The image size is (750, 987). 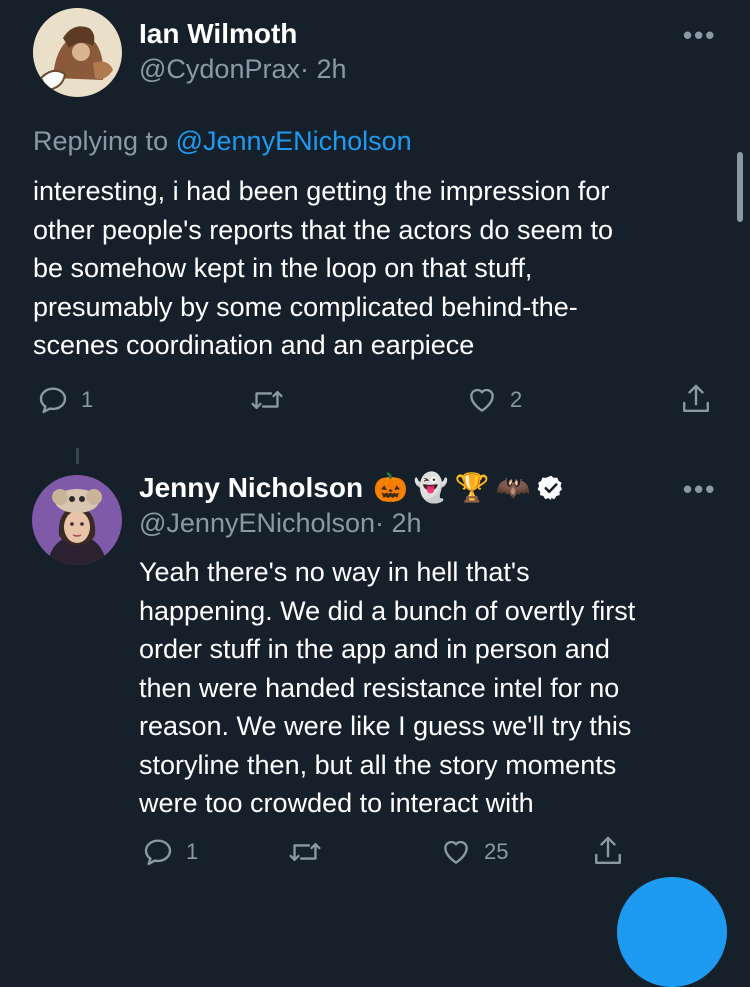 What do you see at coordinates (474, 852) in the screenshot?
I see `like-button: 25` at bounding box center [474, 852].